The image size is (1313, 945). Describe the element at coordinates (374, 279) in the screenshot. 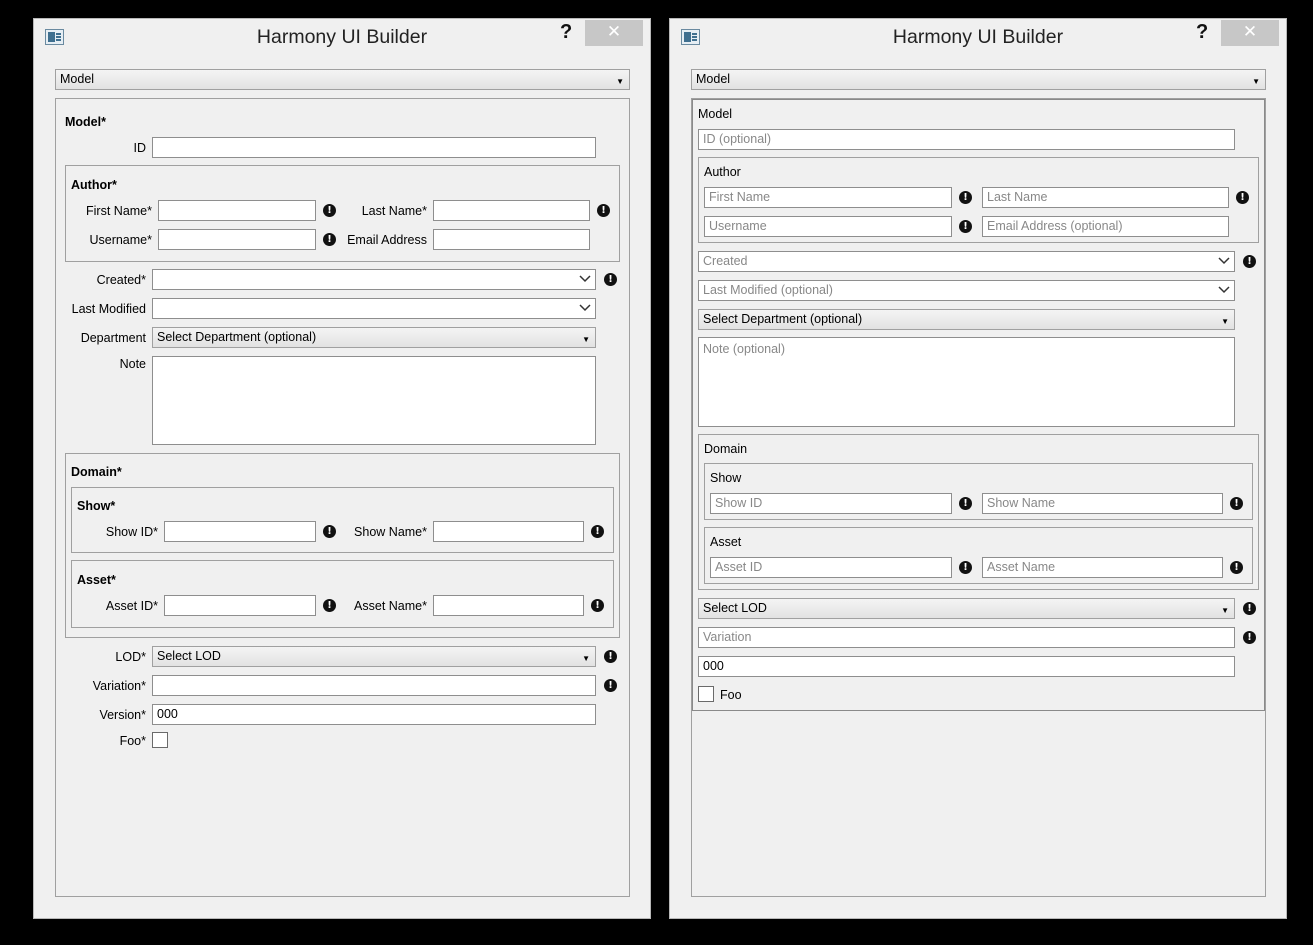

I see `created-datetime-picker` at that location.